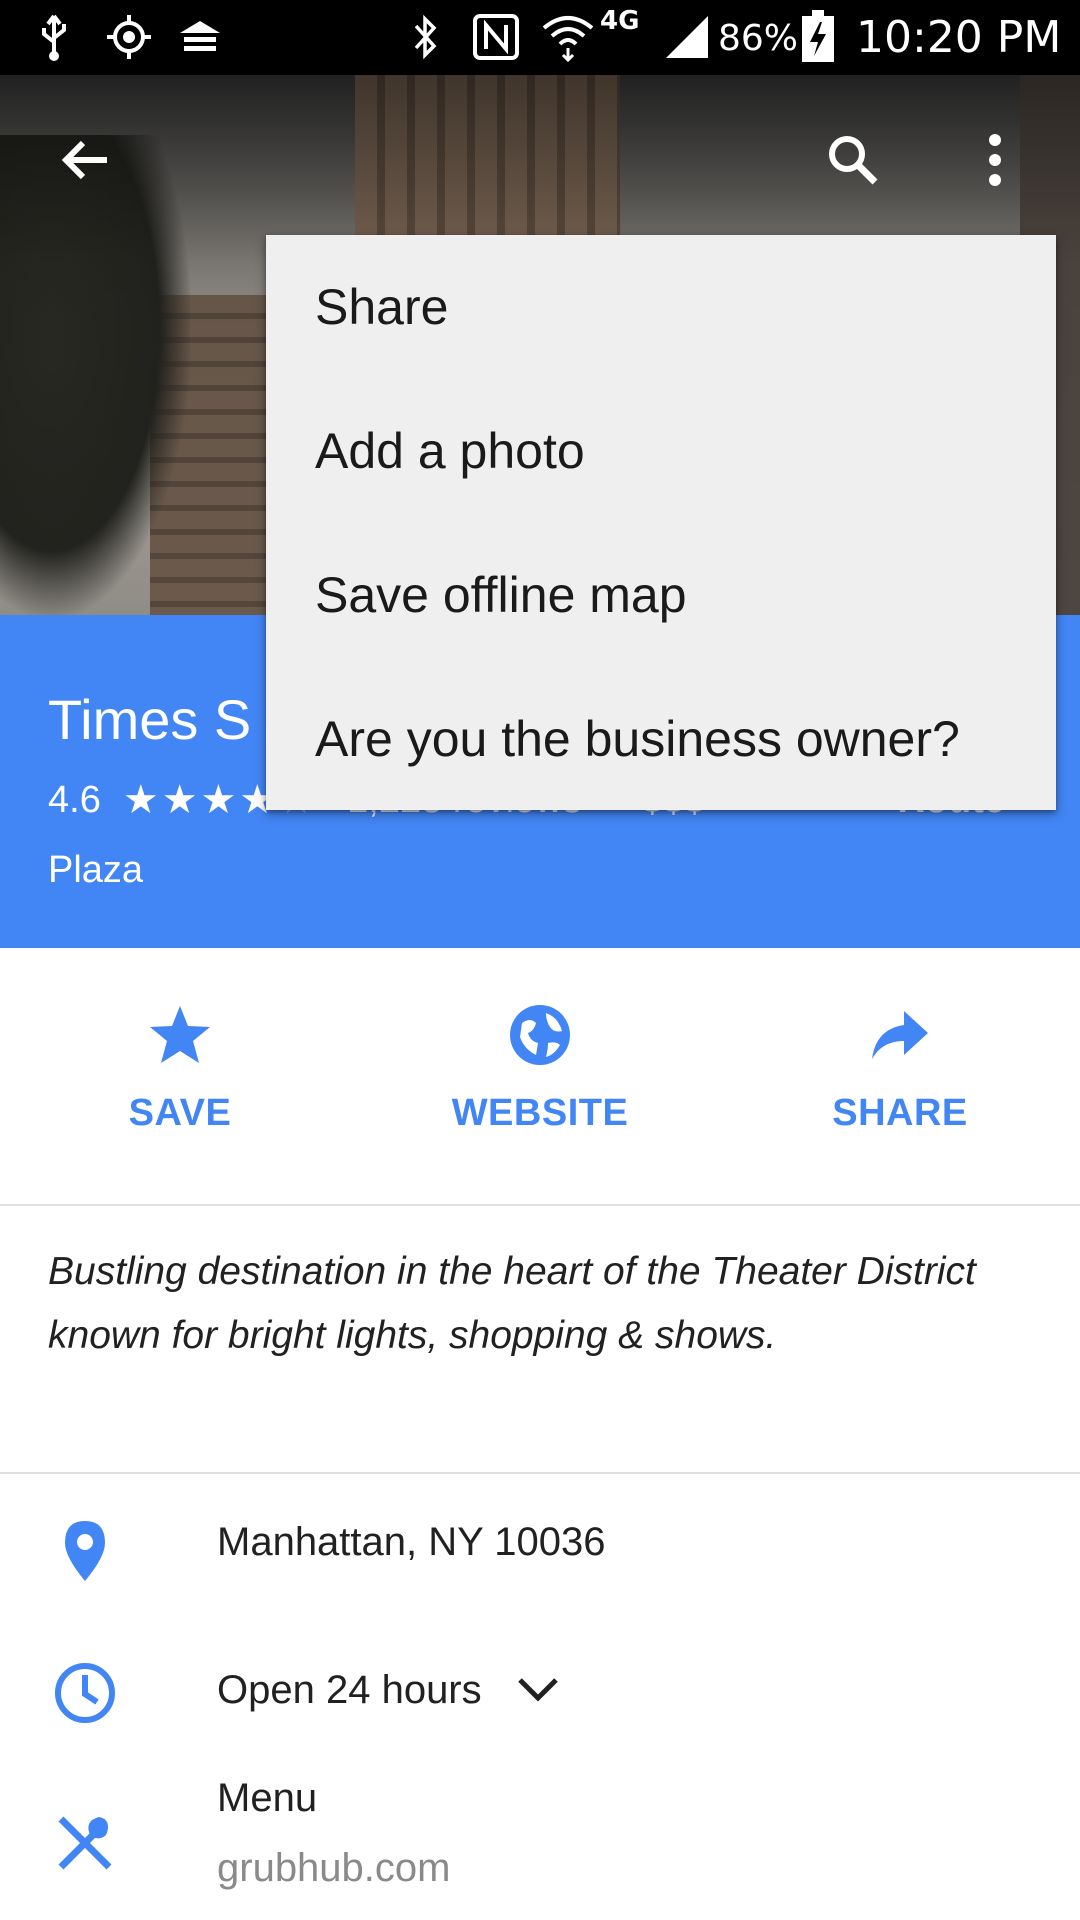 The width and height of the screenshot is (1080, 1920). I want to click on share-label: SHARE, so click(900, 1113).